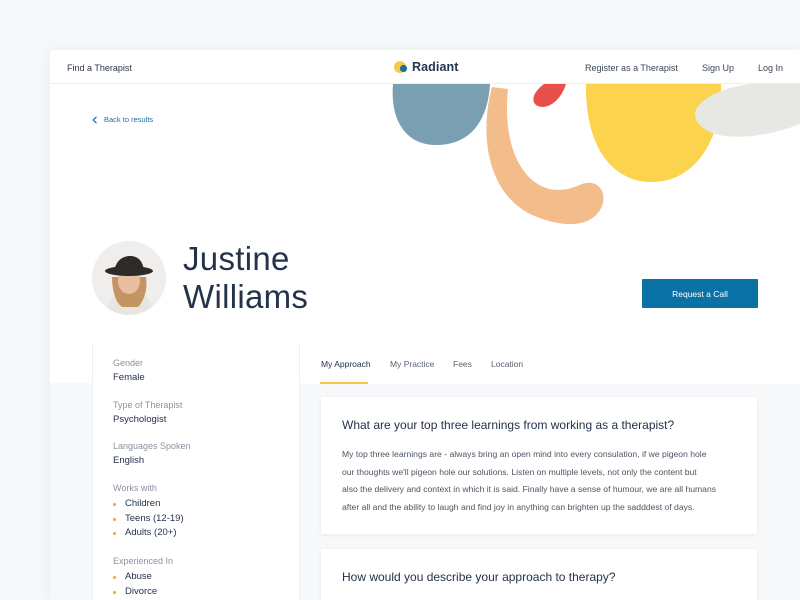 The width and height of the screenshot is (800, 600). Describe the element at coordinates (129, 377) in the screenshot. I see `gender-value: Female` at that location.